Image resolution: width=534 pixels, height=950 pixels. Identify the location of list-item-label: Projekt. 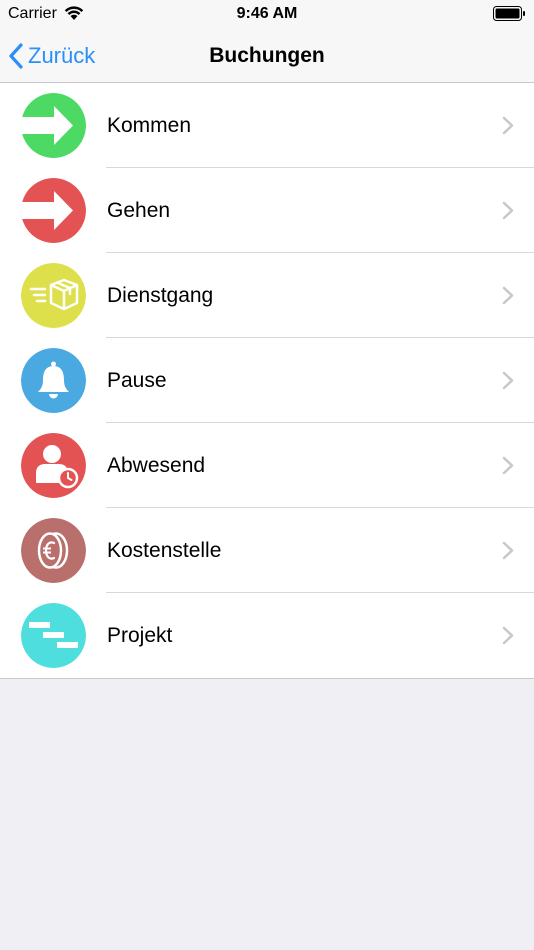
(140, 635).